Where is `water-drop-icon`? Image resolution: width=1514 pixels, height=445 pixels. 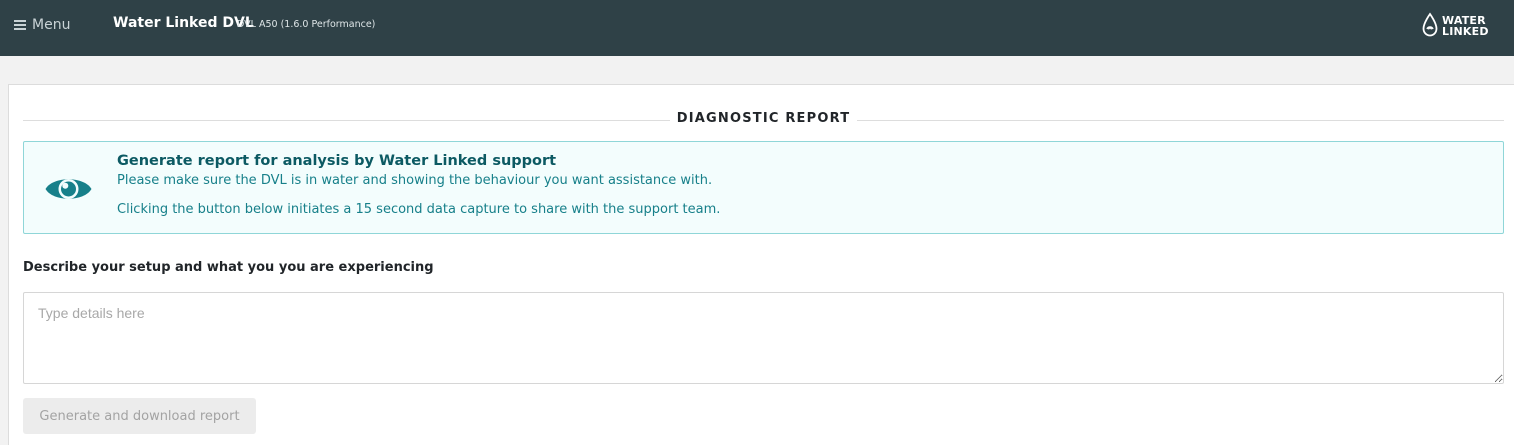
water-drop-icon is located at coordinates (1430, 24).